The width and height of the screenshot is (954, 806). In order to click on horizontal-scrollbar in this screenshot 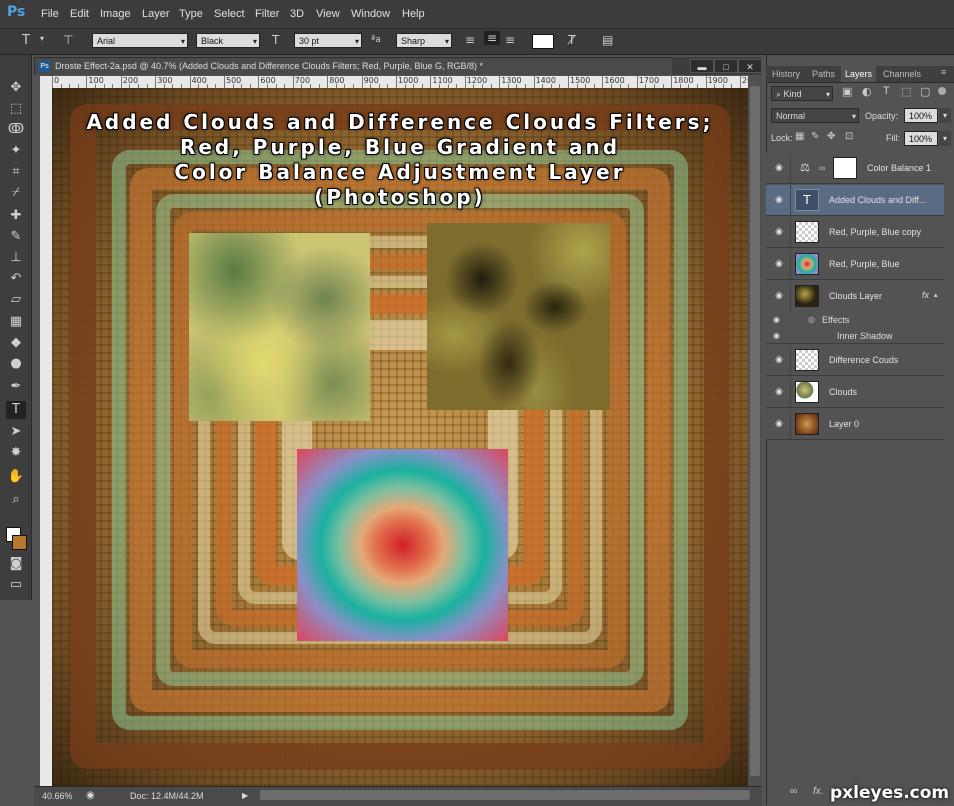, I will do `click(505, 795)`.